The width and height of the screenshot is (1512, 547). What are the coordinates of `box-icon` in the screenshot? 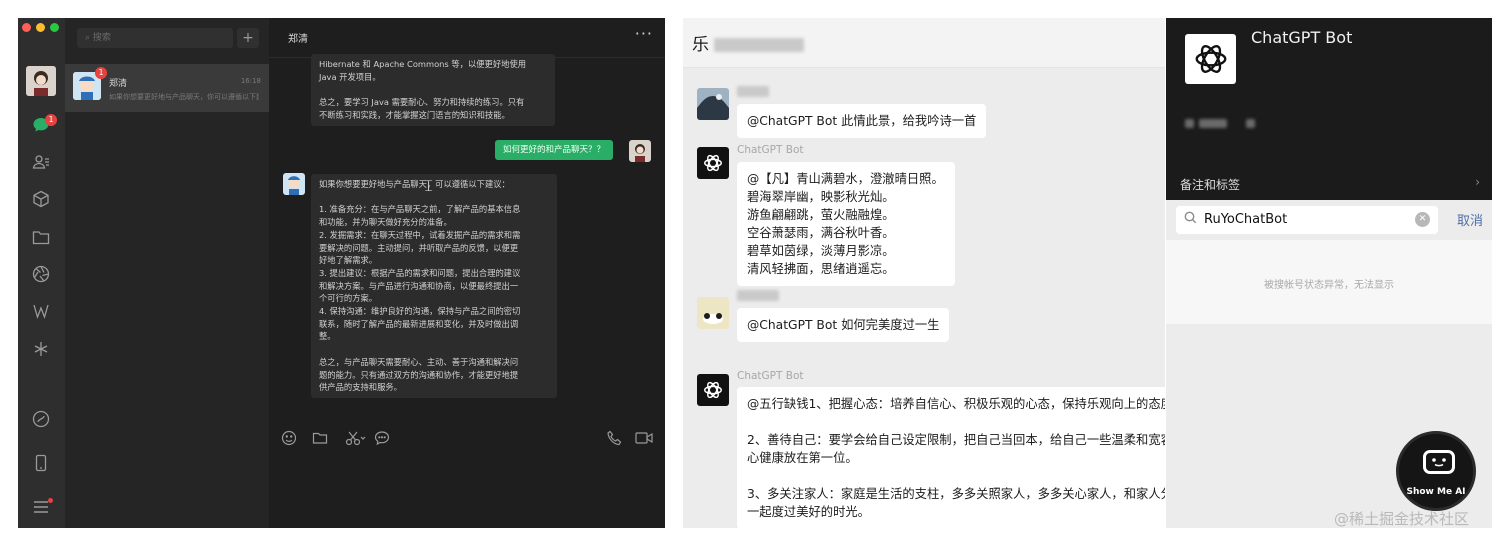 It's located at (41, 200).